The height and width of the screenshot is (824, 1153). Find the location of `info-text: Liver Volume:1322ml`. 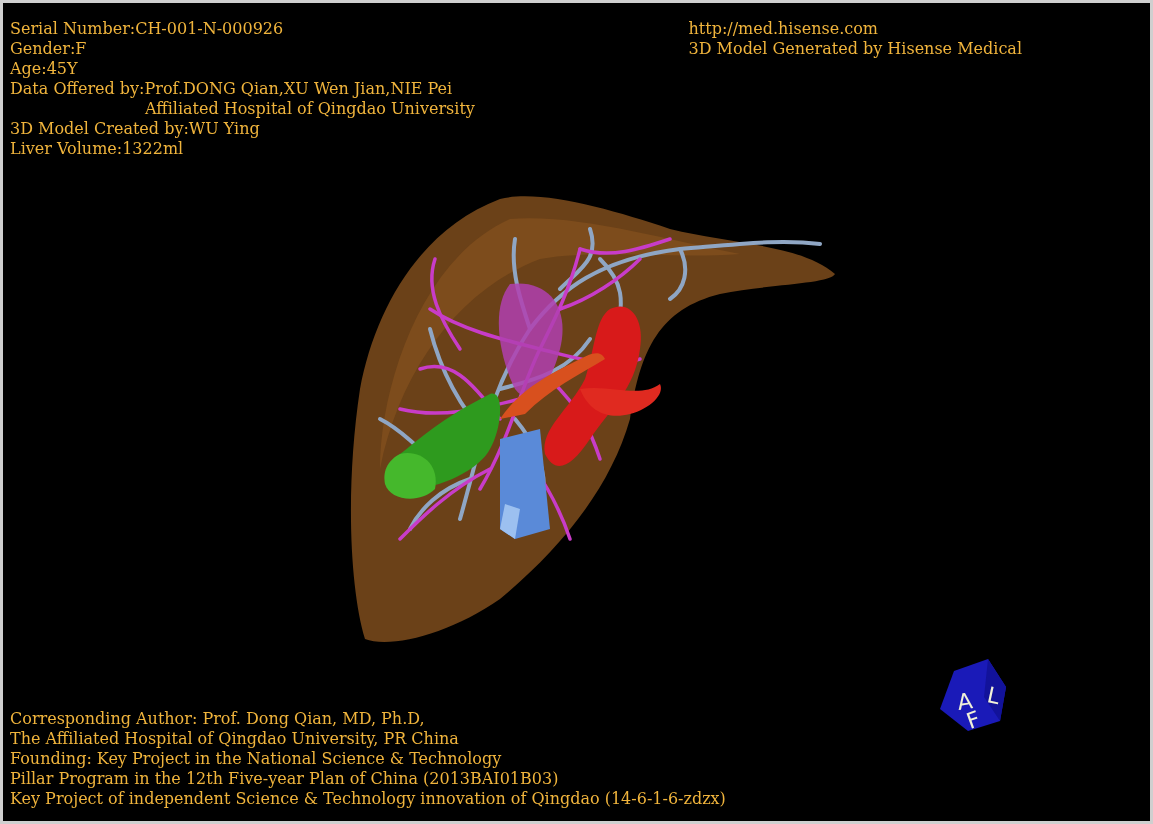

info-text: Liver Volume:1322ml is located at coordinates (97, 149).